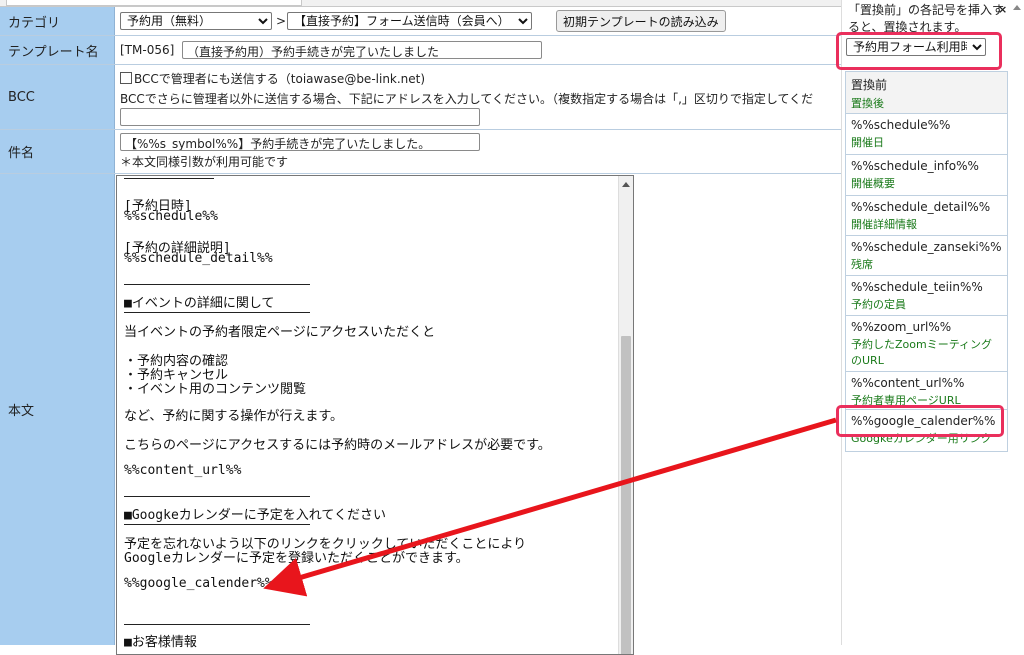 Image resolution: width=1024 pixels, height=655 pixels. Describe the element at coordinates (234, 416) in the screenshot. I see `body-line: など、予約に関する操作が行えます。` at that location.